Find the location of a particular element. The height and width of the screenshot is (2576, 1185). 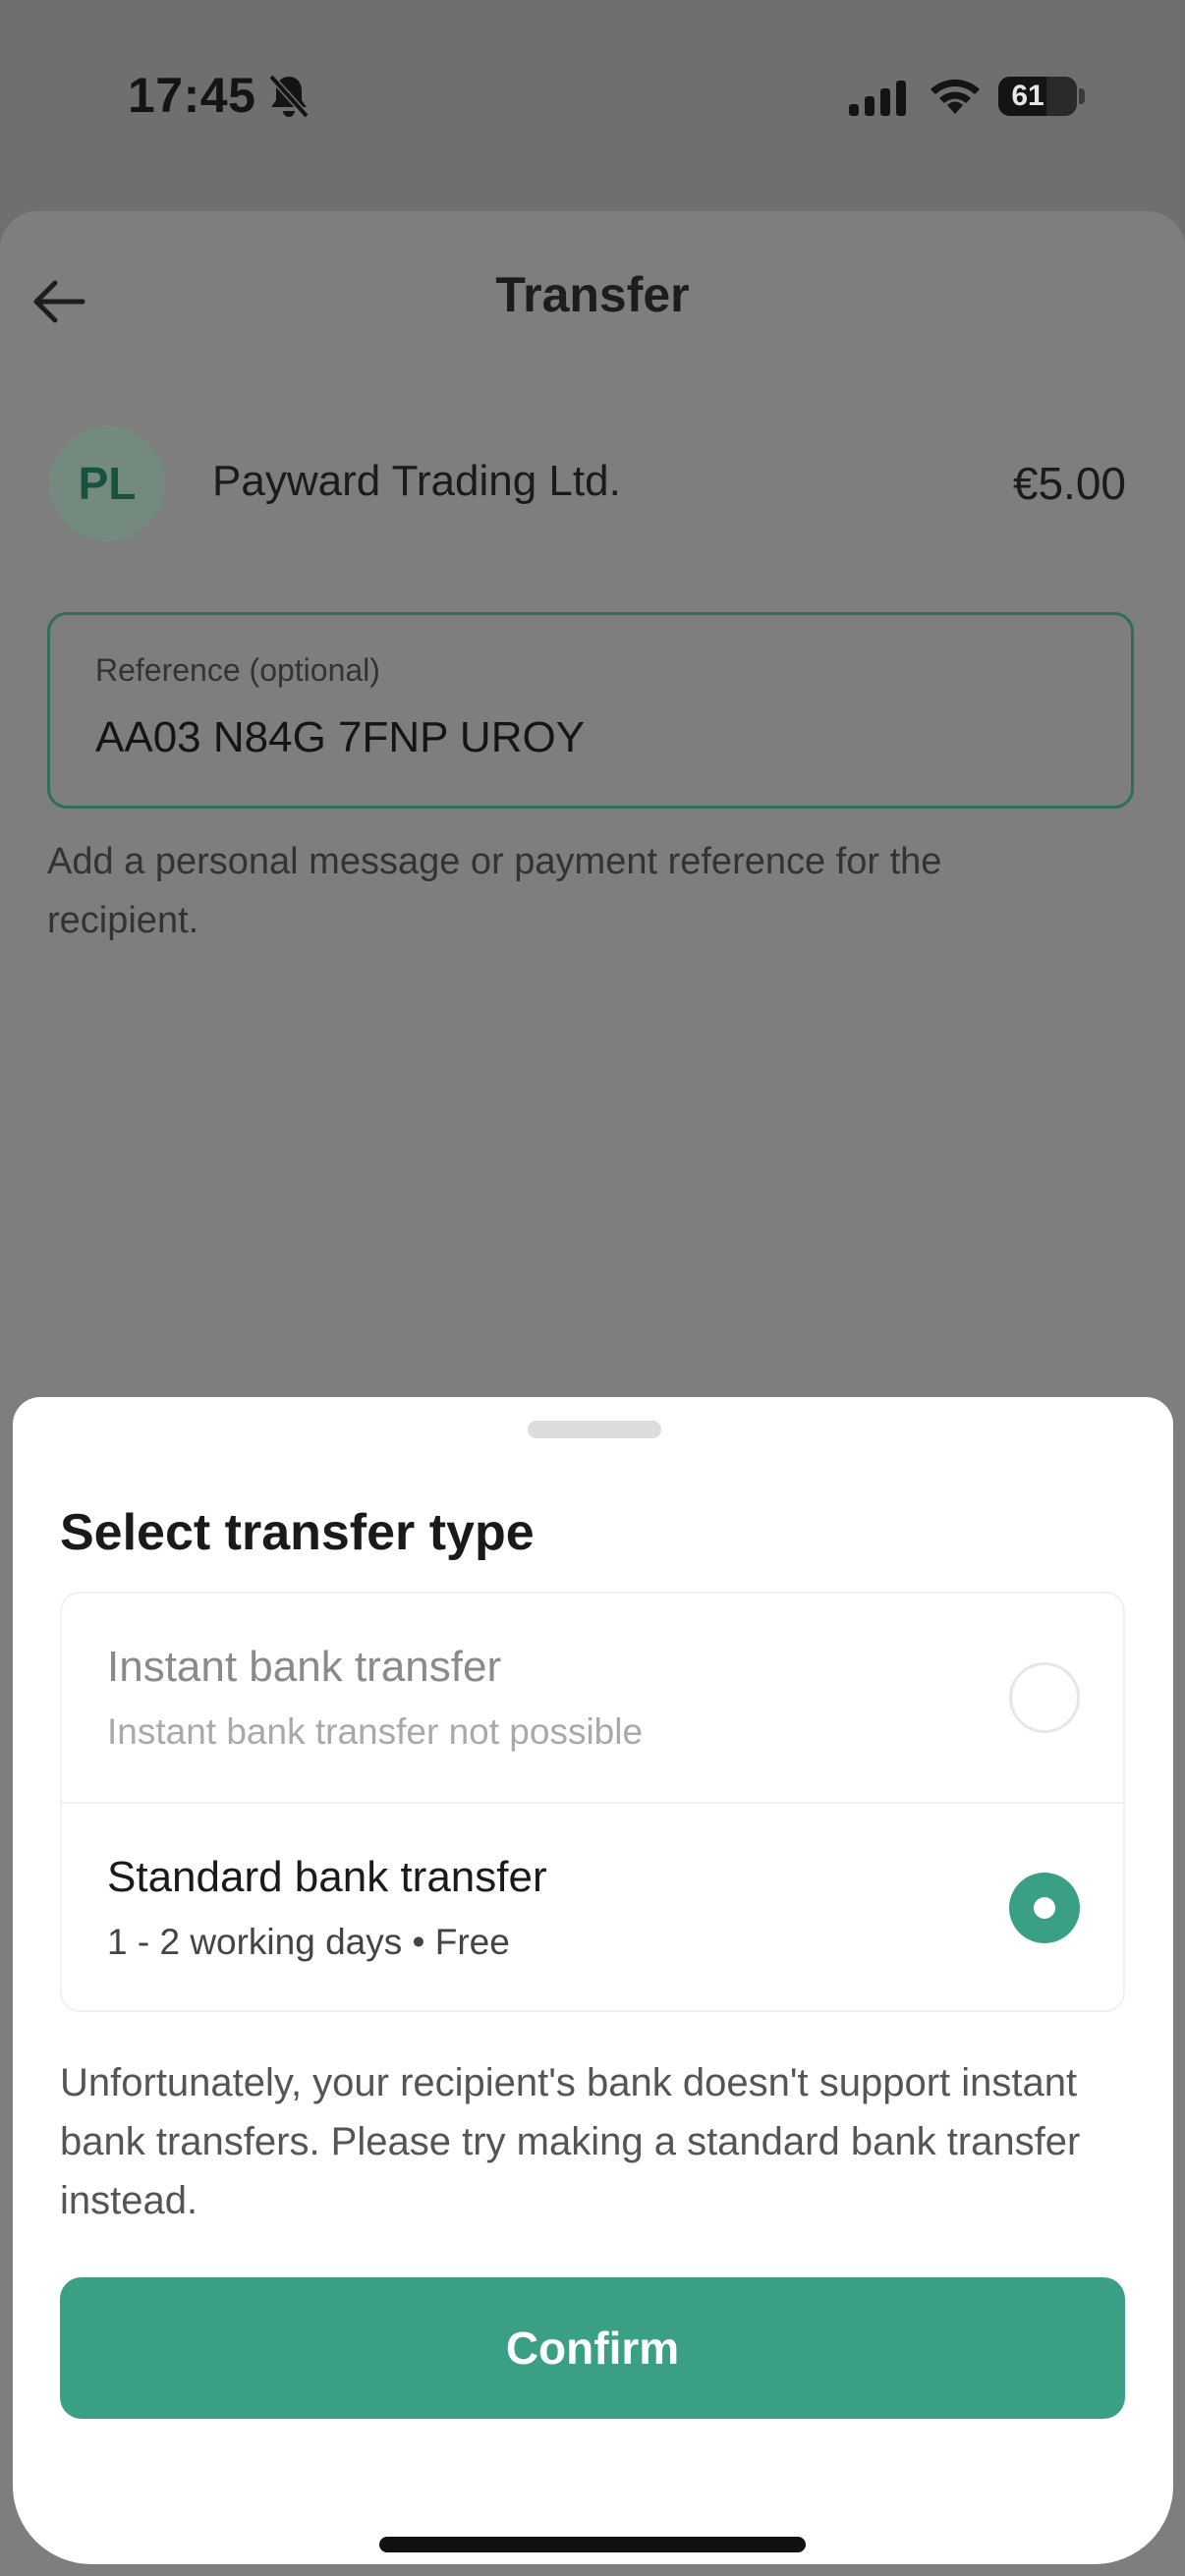

transfer-amount: €5.00 is located at coordinates (1069, 483).